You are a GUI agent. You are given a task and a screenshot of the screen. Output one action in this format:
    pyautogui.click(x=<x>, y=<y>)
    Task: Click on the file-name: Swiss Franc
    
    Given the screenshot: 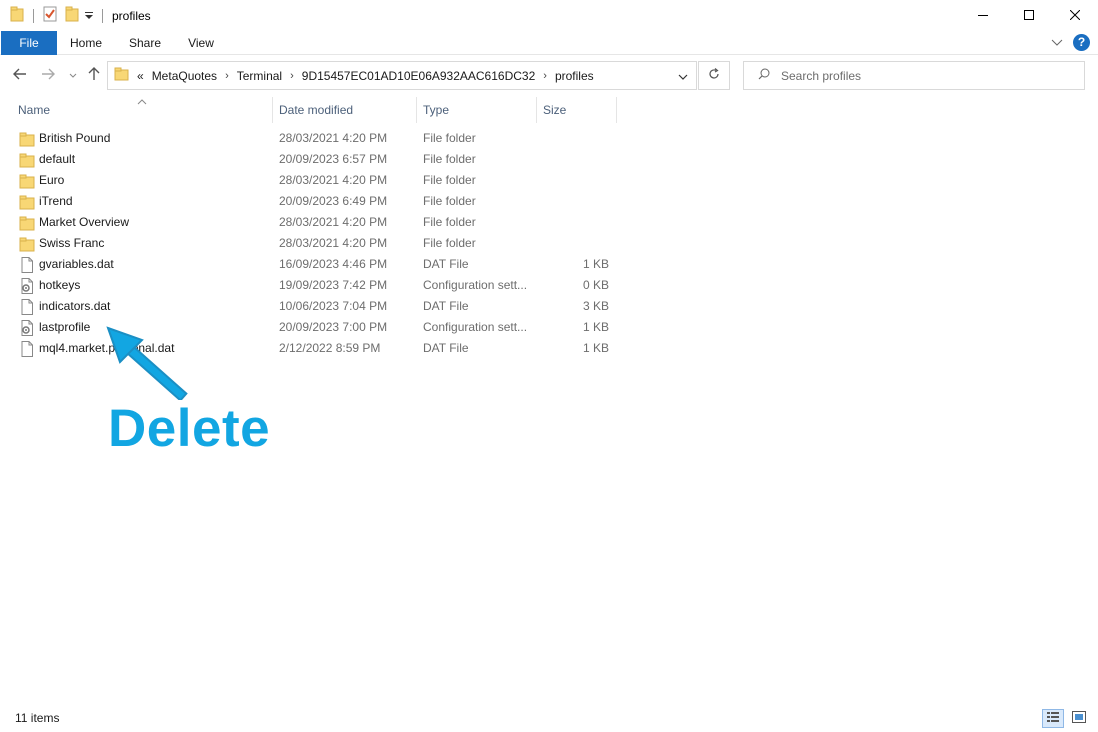 What is the action you would take?
    pyautogui.click(x=71, y=243)
    